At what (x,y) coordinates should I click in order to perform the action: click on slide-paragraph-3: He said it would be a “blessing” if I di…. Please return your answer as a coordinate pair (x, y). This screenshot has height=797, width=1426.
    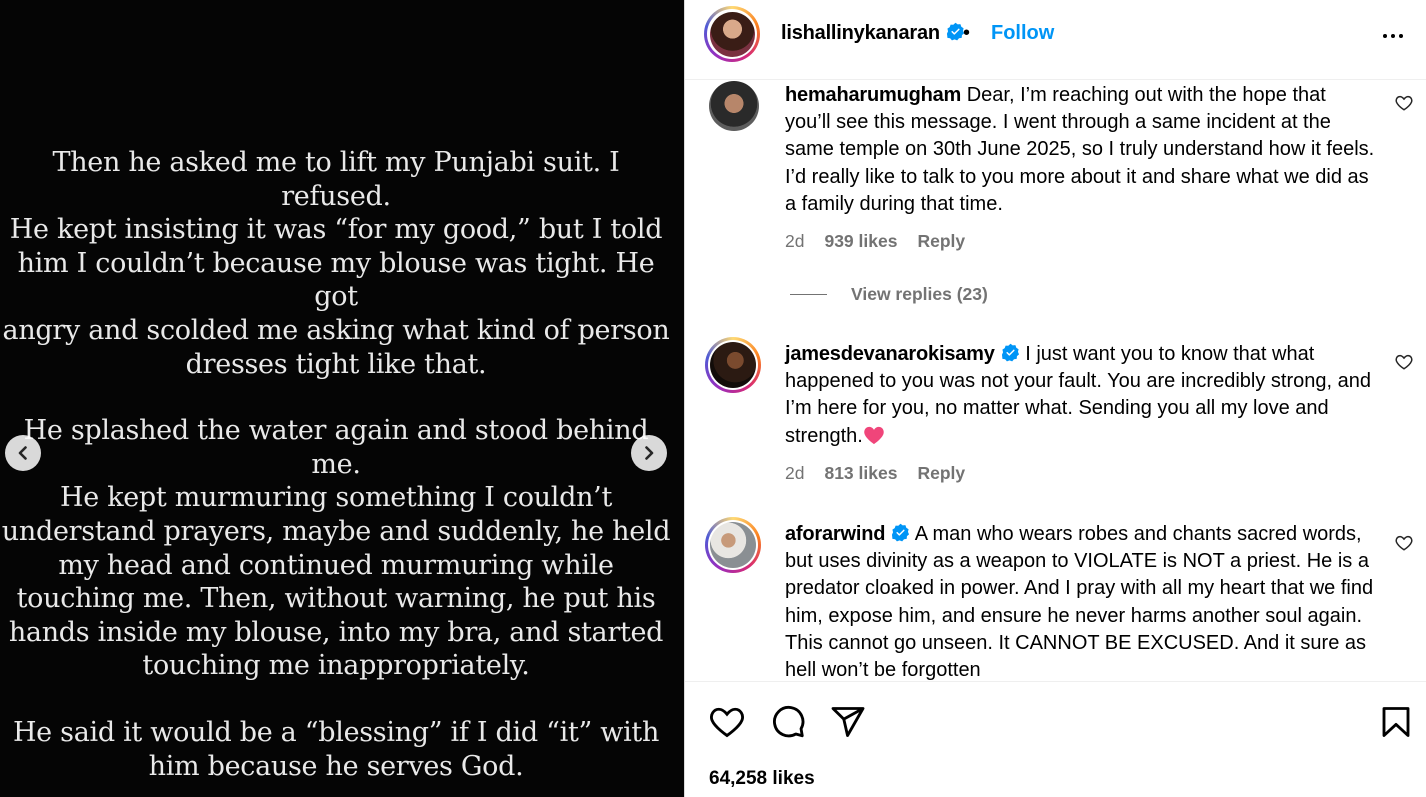
    Looking at the image, I should click on (336, 749).